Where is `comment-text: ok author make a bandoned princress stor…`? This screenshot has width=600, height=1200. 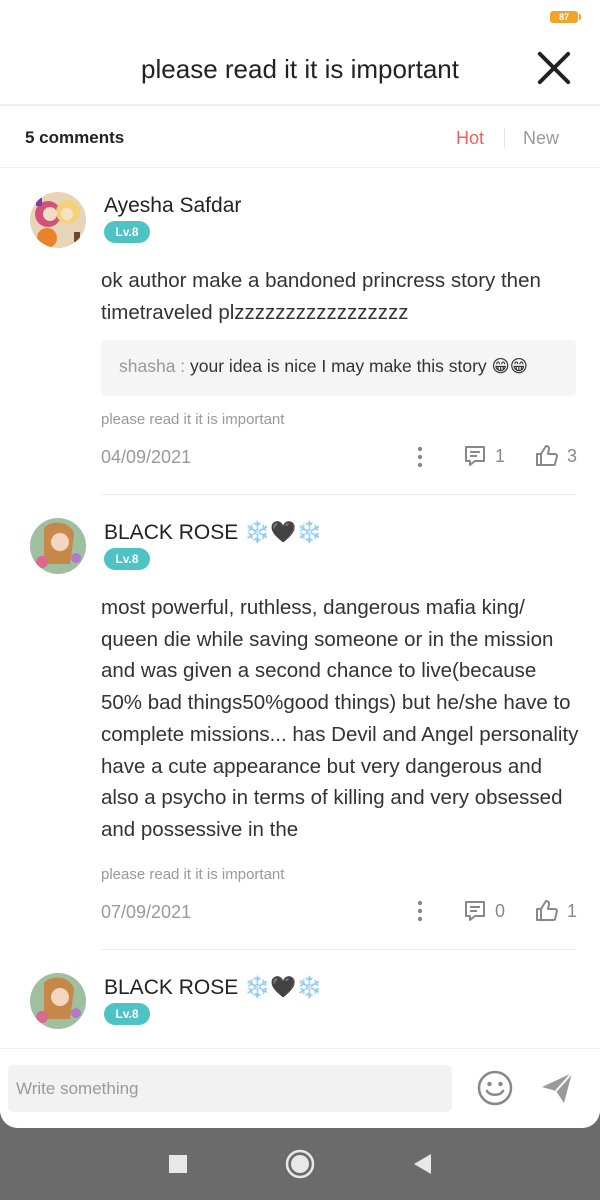 comment-text: ok author make a bandoned princress stor… is located at coordinates (321, 296).